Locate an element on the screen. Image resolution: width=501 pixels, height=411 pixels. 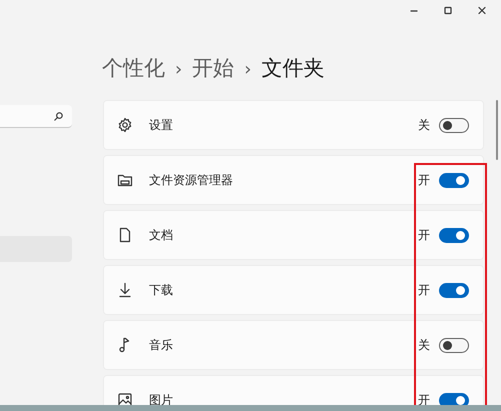
maximize-icon is located at coordinates (448, 10).